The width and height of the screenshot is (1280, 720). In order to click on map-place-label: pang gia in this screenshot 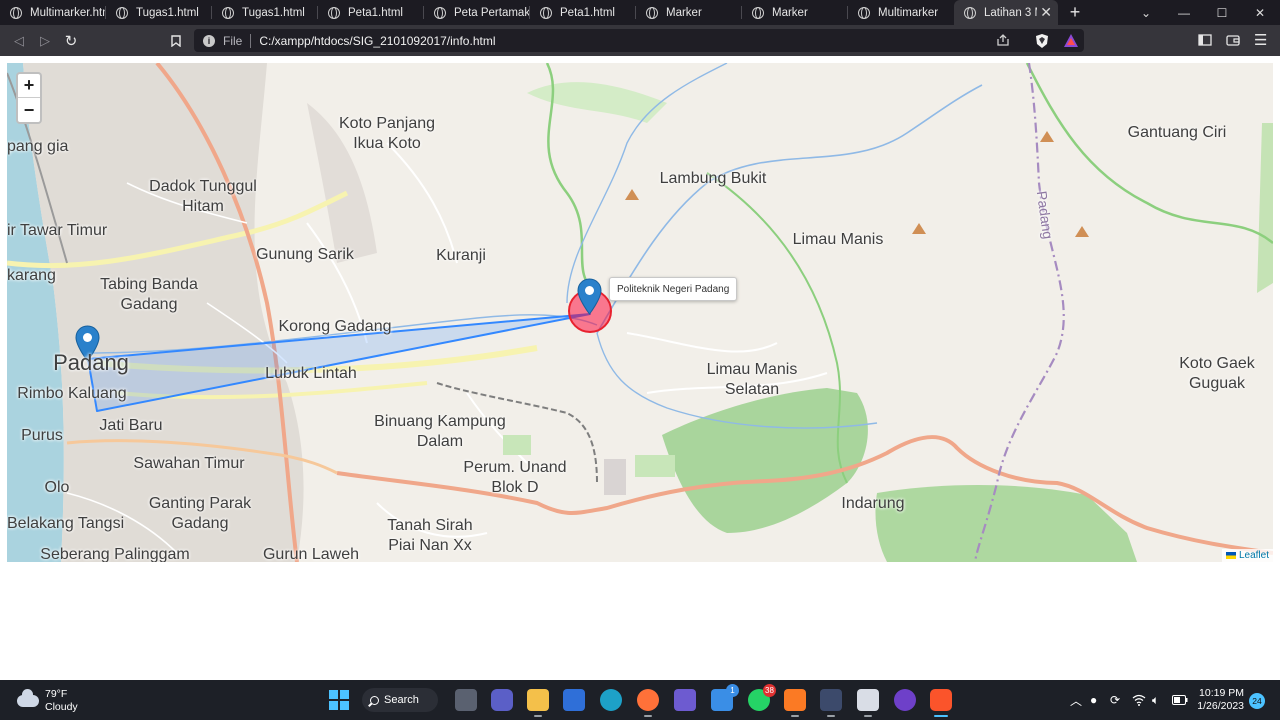, I will do `click(38, 146)`.